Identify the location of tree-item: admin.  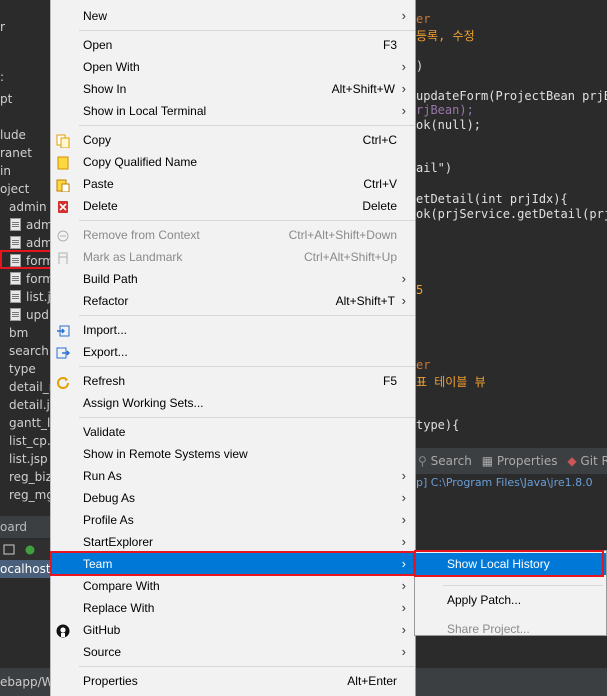
(28, 207).